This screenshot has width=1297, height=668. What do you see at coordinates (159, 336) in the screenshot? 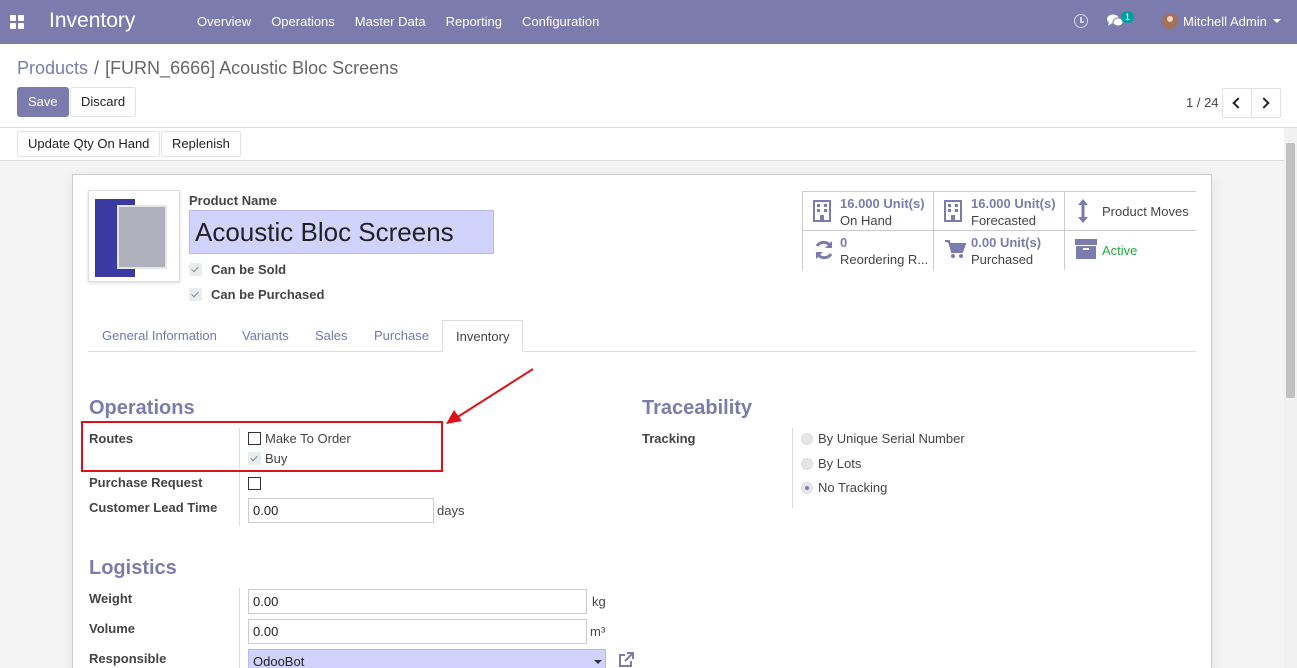
I see `tab-general-information: General Information` at bounding box center [159, 336].